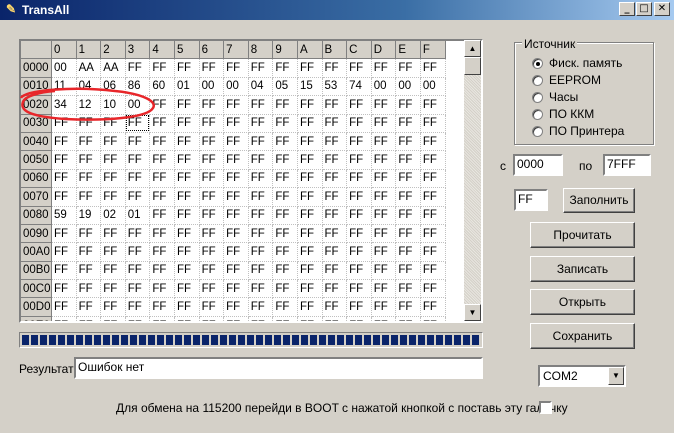  I want to click on scroll-down-button: ▼, so click(472, 312).